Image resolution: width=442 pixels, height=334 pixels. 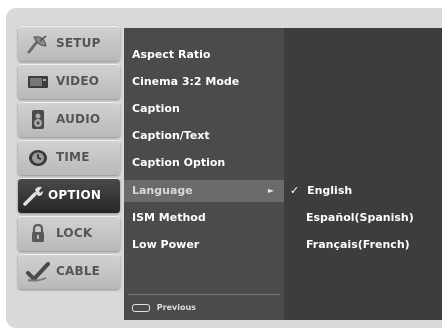 What do you see at coordinates (78, 81) in the screenshot?
I see `tab-label: VIDEO` at bounding box center [78, 81].